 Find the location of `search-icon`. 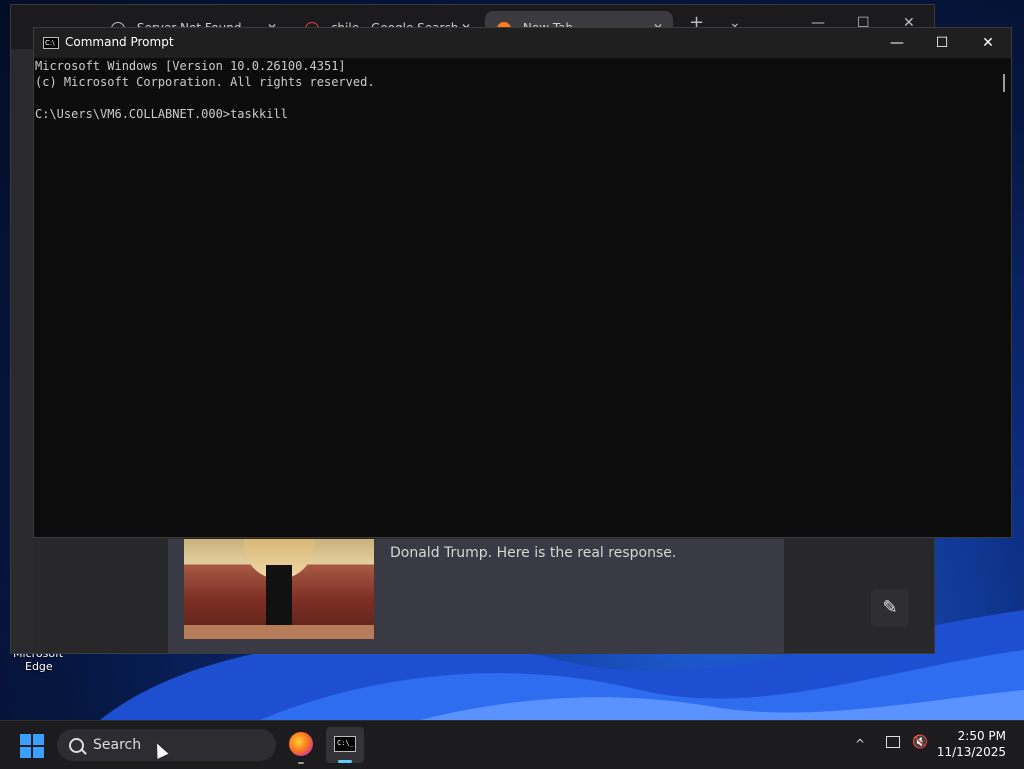

search-icon is located at coordinates (76, 745).